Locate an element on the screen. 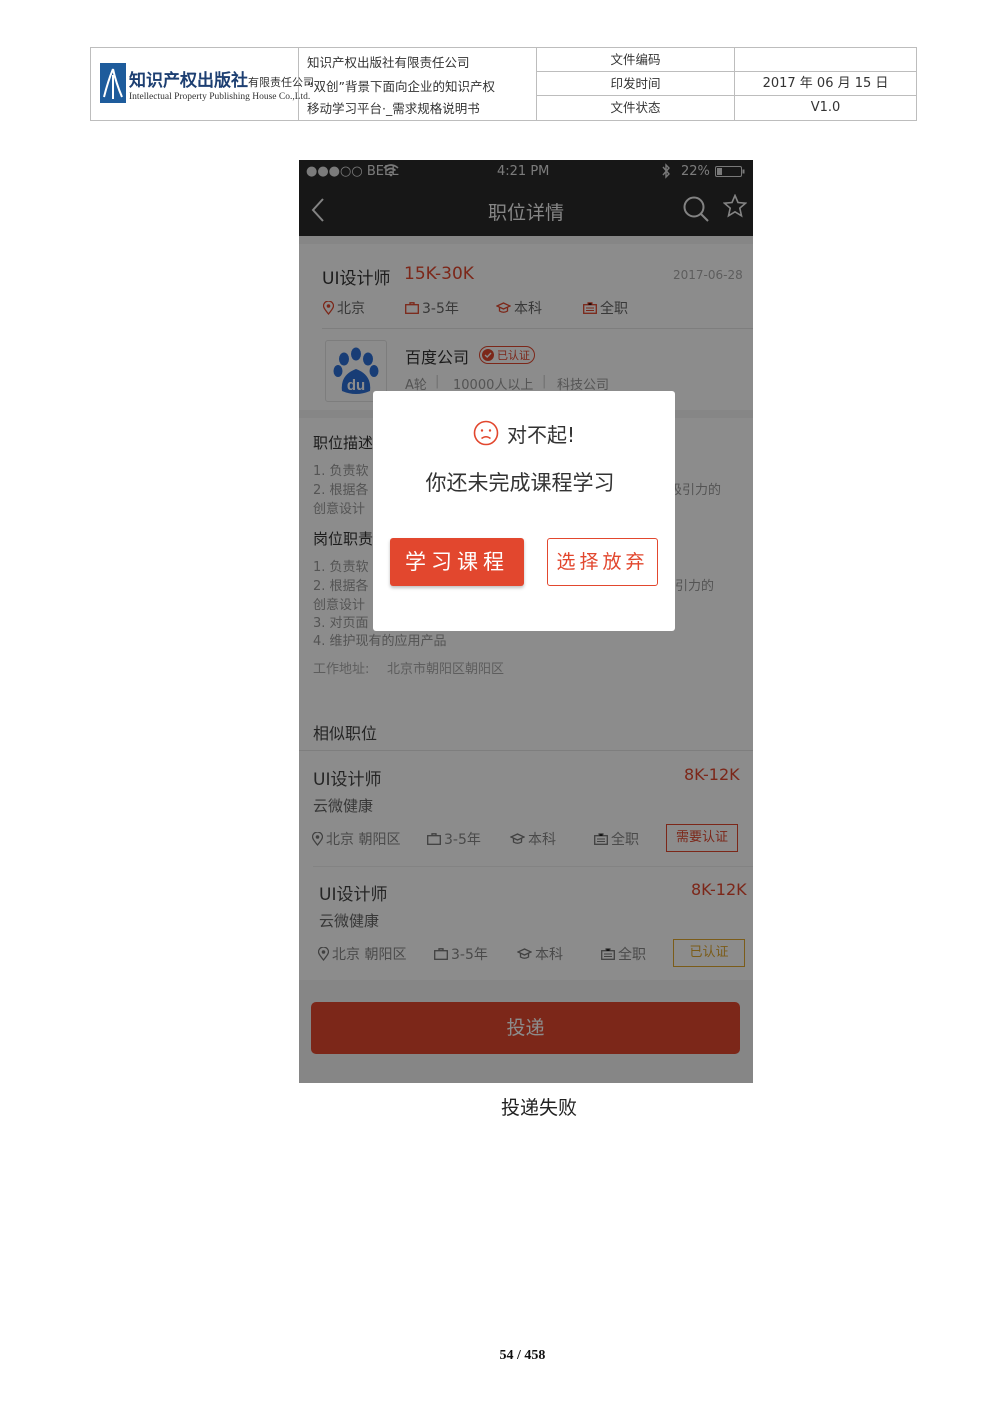 The image size is (1000, 1414). label-issue-date: 印发时间 is located at coordinates (636, 84).